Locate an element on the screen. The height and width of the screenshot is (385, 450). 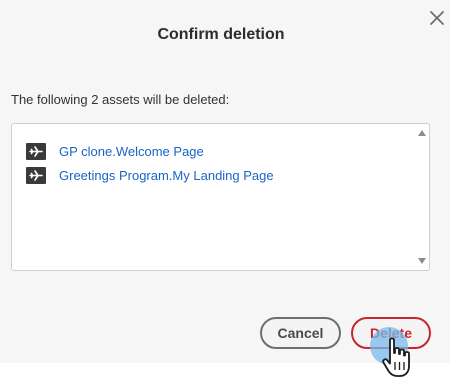
deletion-message: The following 2 assets will be deleted: is located at coordinates (120, 99).